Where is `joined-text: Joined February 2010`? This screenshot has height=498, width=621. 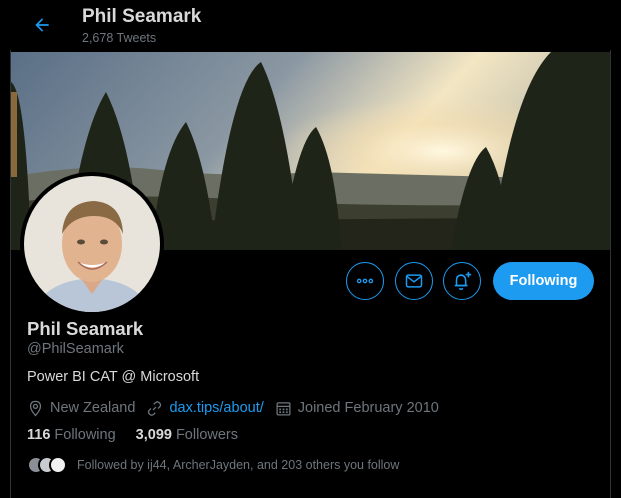
joined-text: Joined February 2010 is located at coordinates (368, 408).